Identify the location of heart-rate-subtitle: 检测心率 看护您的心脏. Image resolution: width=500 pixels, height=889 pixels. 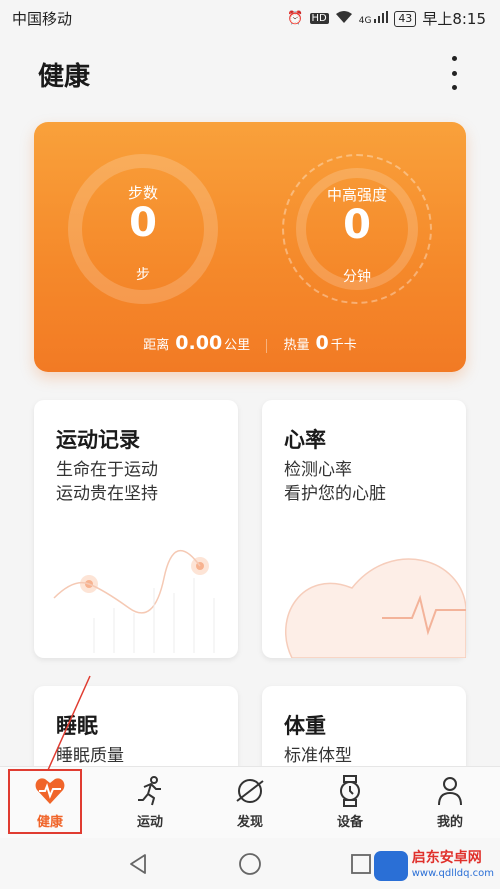
(335, 482).